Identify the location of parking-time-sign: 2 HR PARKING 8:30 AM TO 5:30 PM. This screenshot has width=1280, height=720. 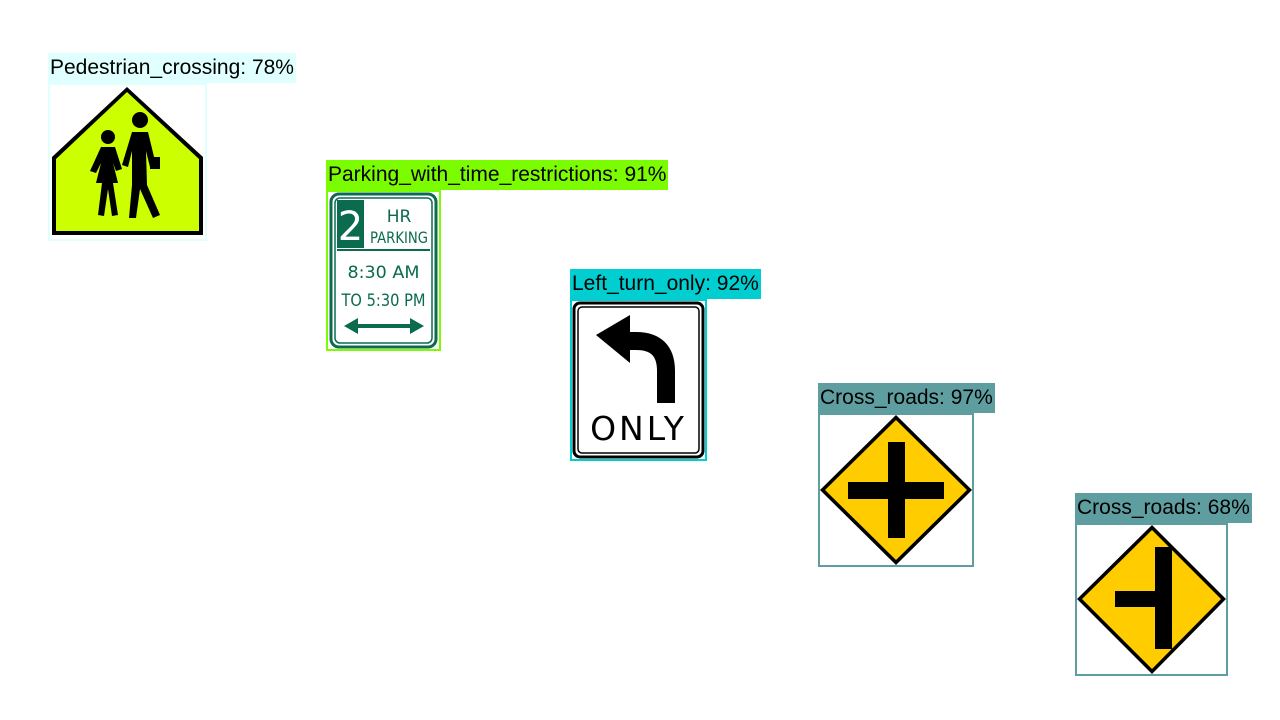
(383, 270).